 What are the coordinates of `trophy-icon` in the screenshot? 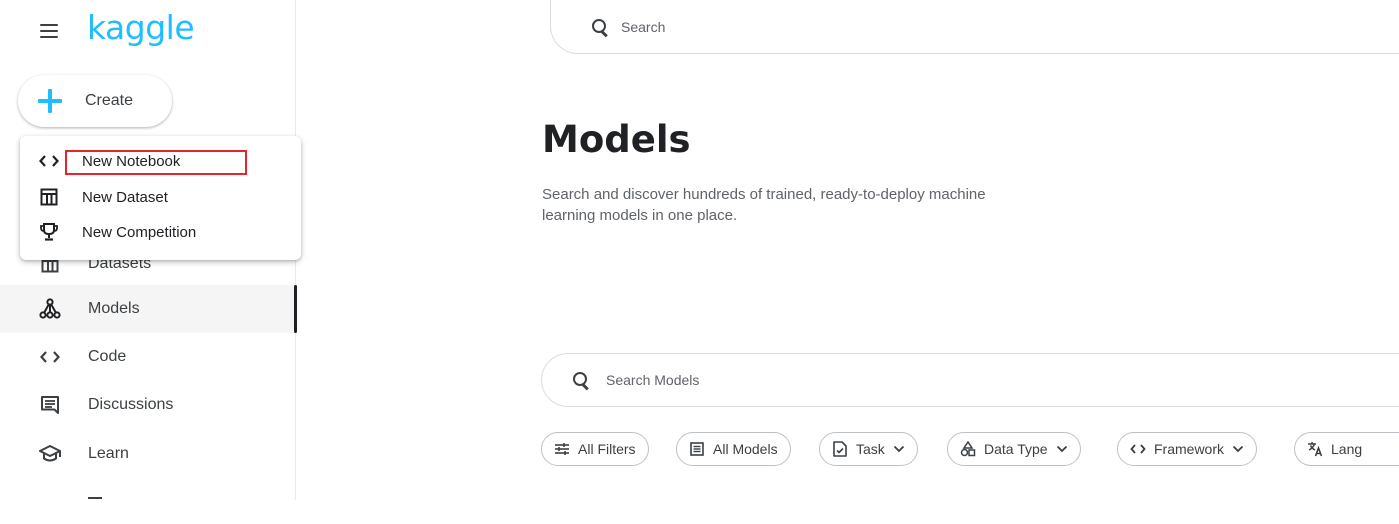 It's located at (49, 232).